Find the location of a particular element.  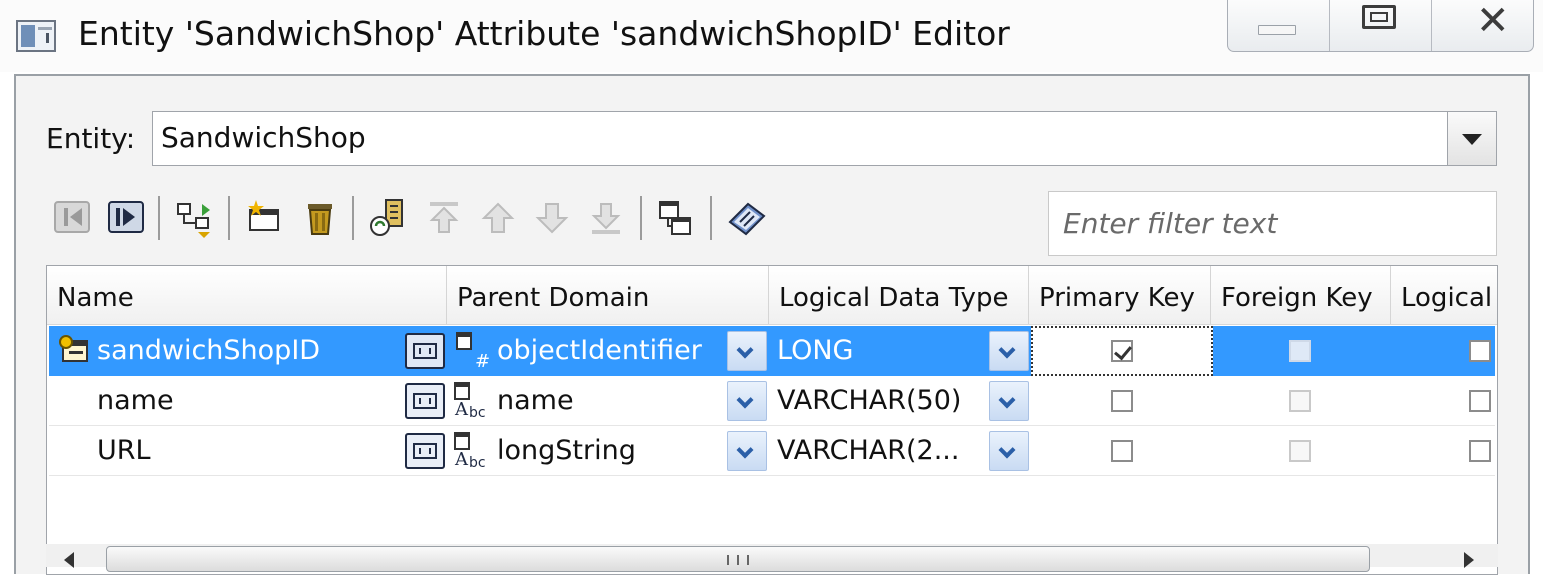

column-header-logical: Logical is located at coordinates (1444, 295).